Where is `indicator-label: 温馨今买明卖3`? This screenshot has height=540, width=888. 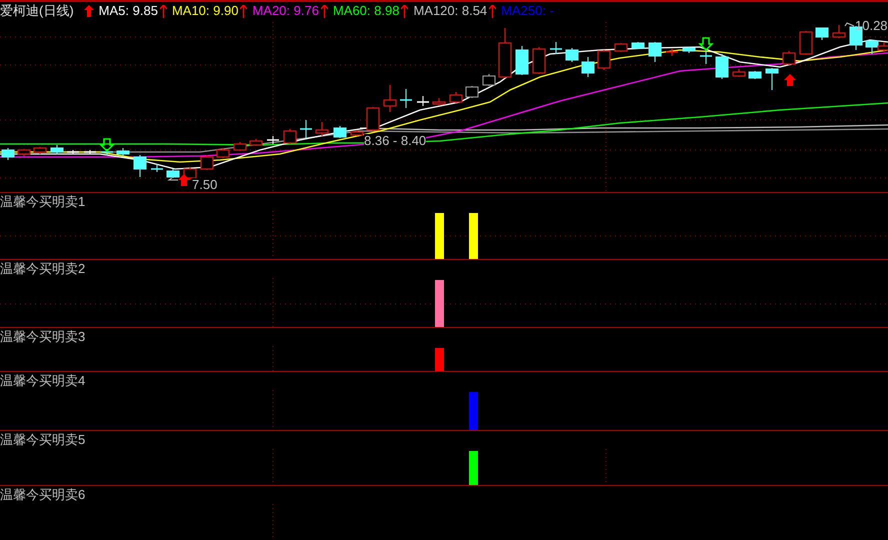 indicator-label: 温馨今买明卖3 is located at coordinates (43, 336).